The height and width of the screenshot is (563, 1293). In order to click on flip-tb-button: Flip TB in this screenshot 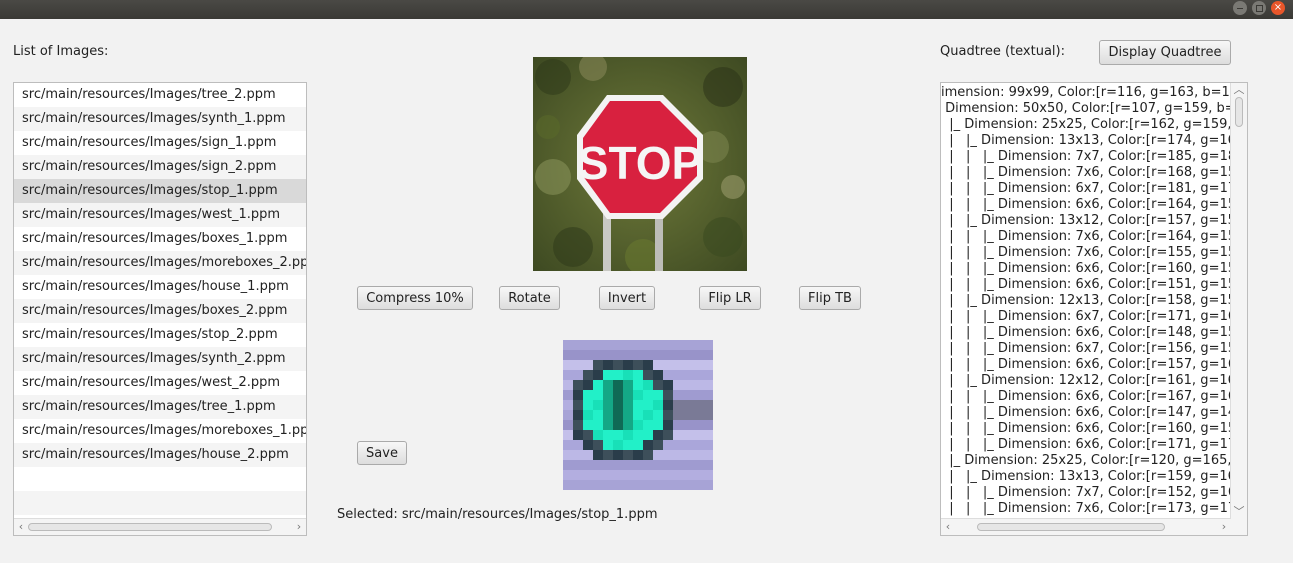, I will do `click(830, 298)`.